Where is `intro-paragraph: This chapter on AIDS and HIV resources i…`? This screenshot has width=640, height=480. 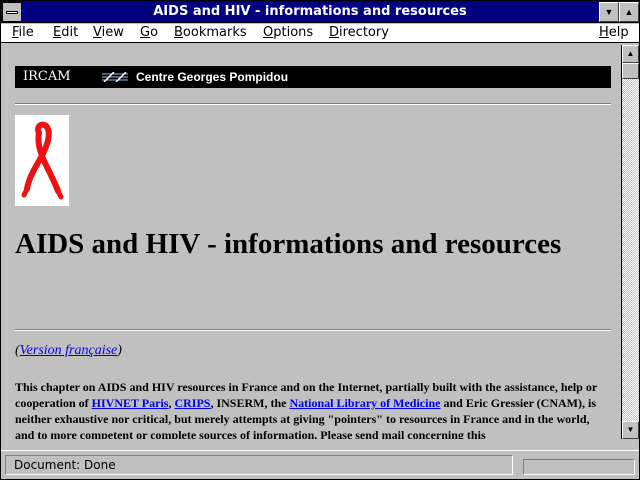
intro-paragraph: This chapter on AIDS and HIV resources i… is located at coordinates (313, 409).